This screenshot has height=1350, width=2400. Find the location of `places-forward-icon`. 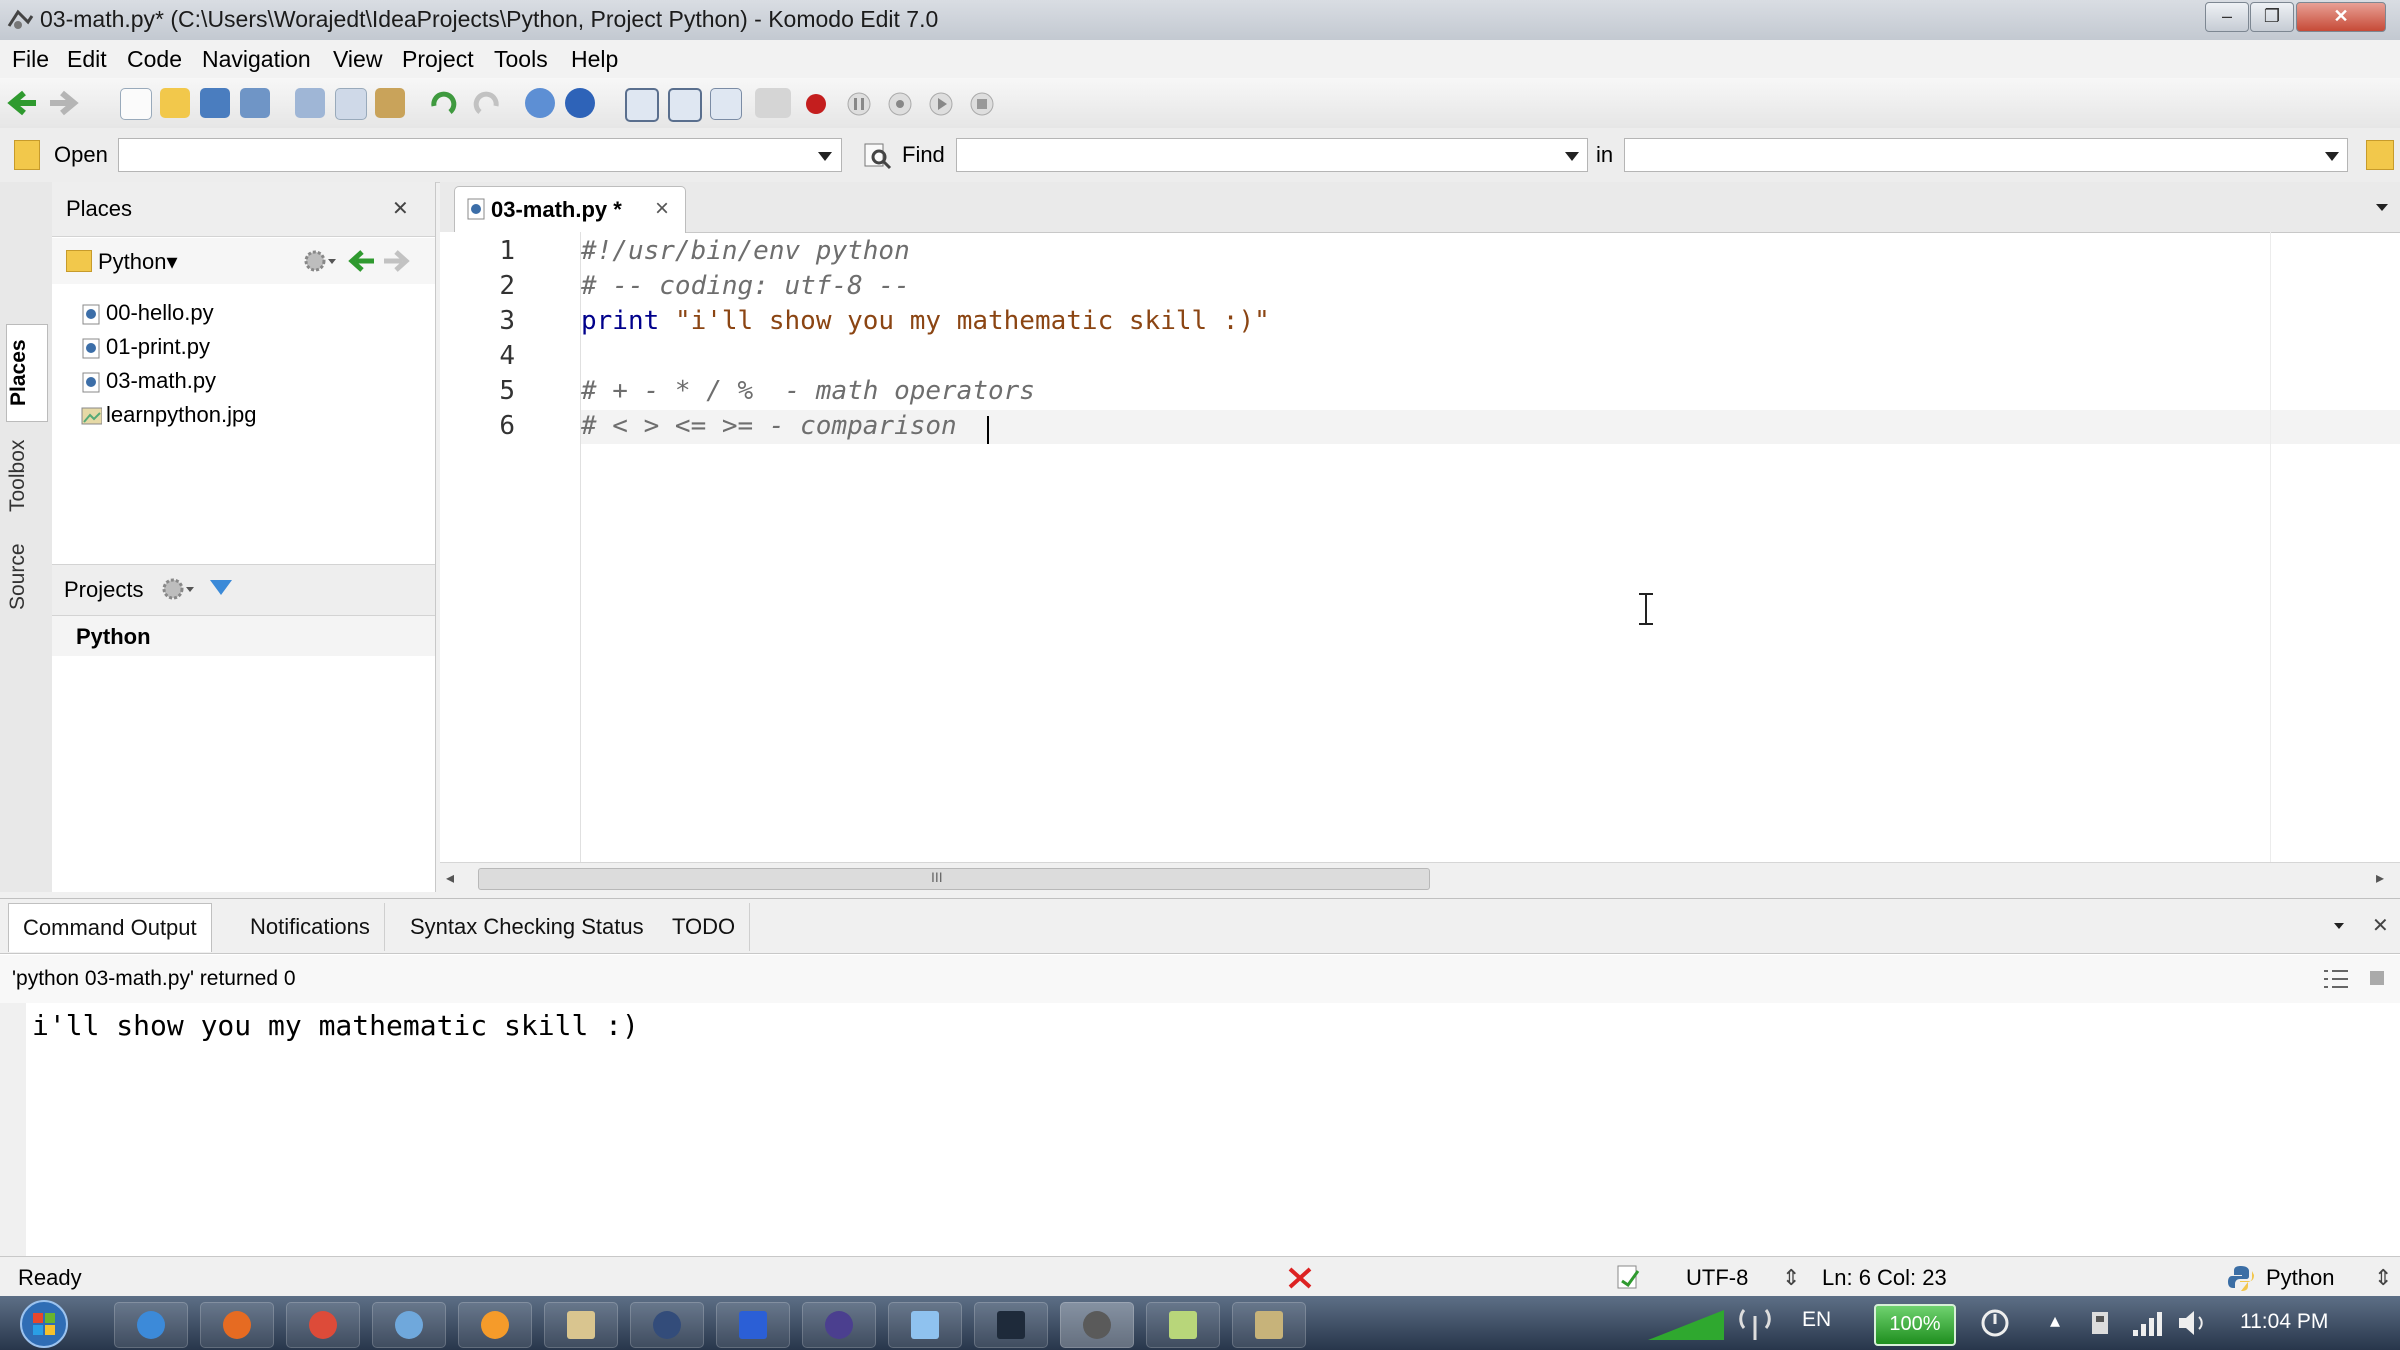

places-forward-icon is located at coordinates (396, 261).